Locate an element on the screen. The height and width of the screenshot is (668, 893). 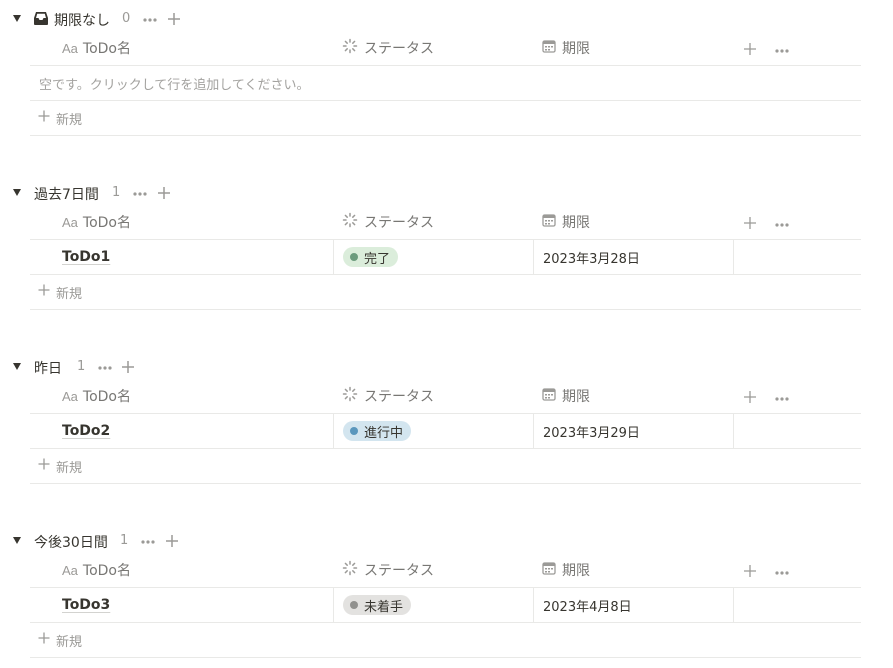
date-cell: 2023年3月29日 is located at coordinates (633, 431).